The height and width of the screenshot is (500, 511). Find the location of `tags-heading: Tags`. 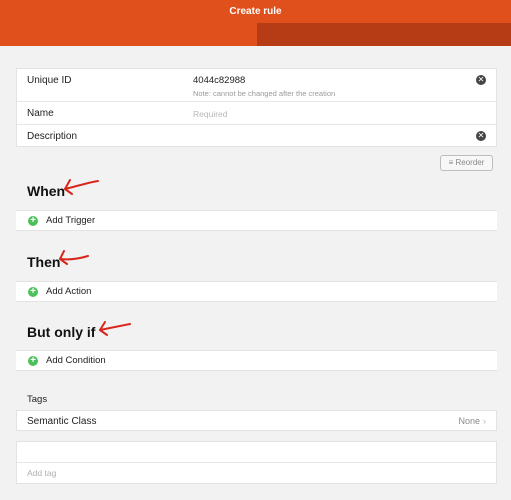

tags-heading: Tags is located at coordinates (37, 399).